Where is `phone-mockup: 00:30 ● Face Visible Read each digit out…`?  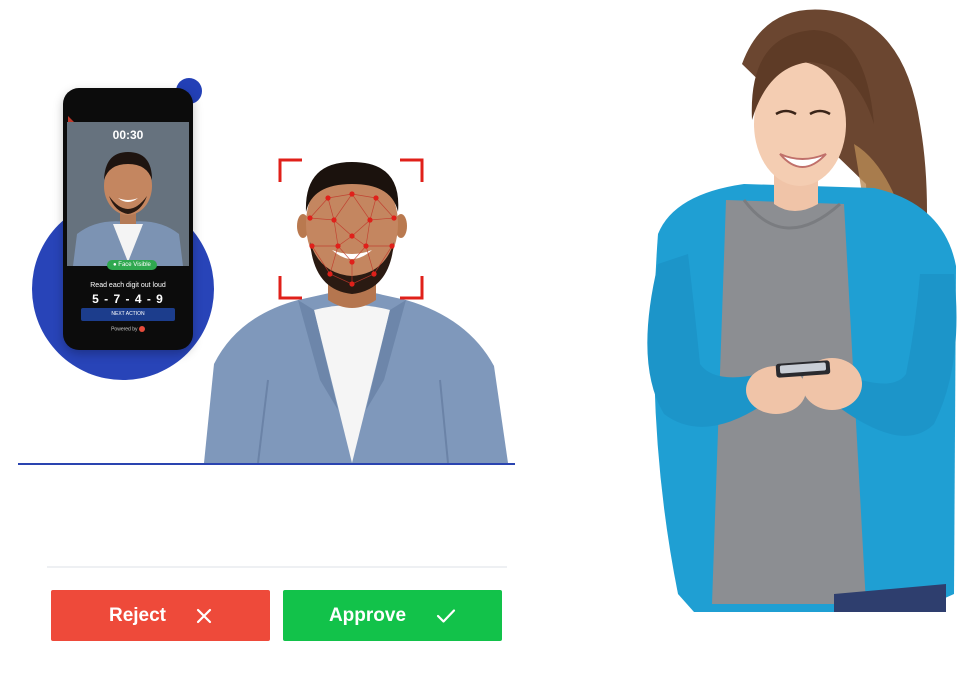
phone-mockup: 00:30 ● Face Visible Read each digit out… is located at coordinates (128, 219).